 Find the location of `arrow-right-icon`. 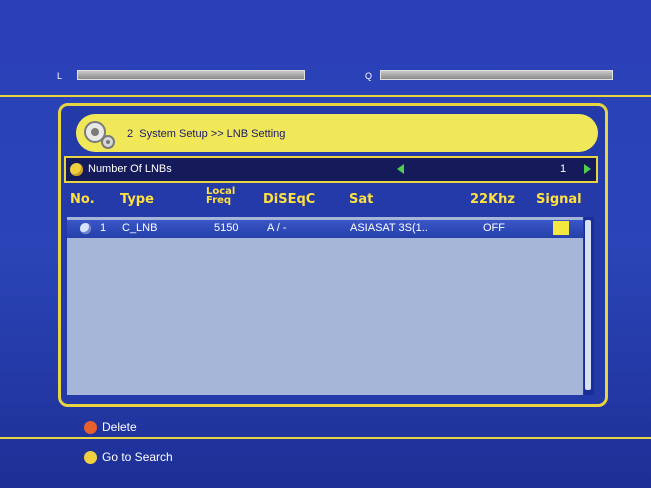

arrow-right-icon is located at coordinates (587, 169).